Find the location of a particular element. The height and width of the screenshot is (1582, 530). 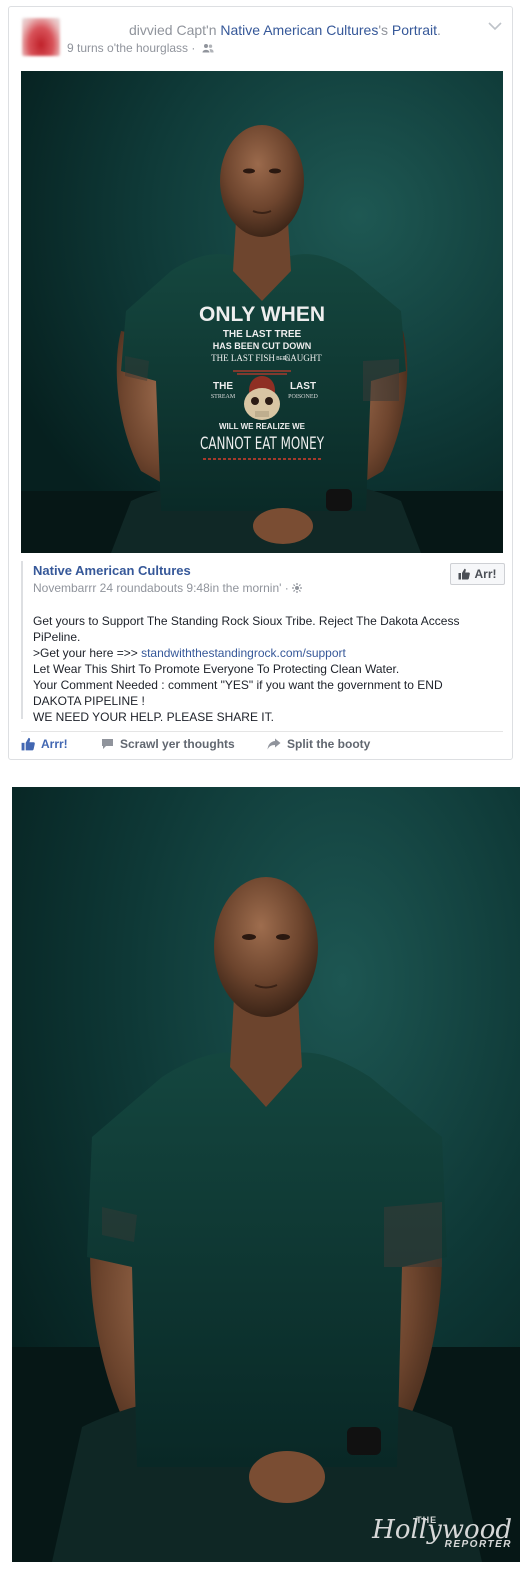

share-label: Split the booty is located at coordinates (329, 744).